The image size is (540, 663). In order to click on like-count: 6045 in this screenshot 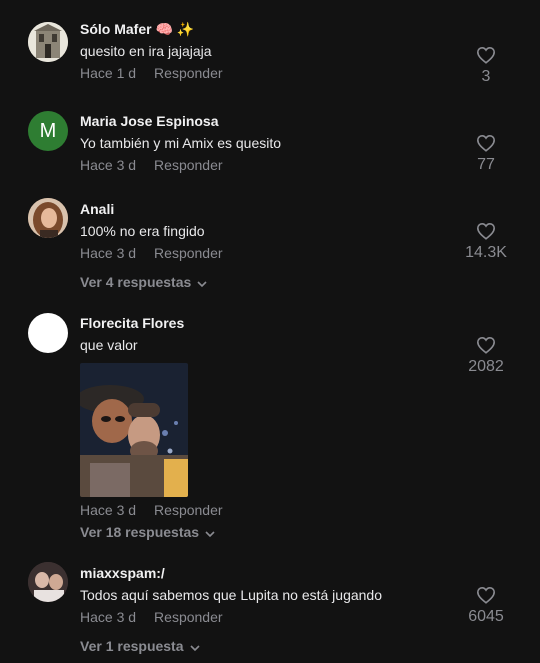, I will do `click(486, 616)`.